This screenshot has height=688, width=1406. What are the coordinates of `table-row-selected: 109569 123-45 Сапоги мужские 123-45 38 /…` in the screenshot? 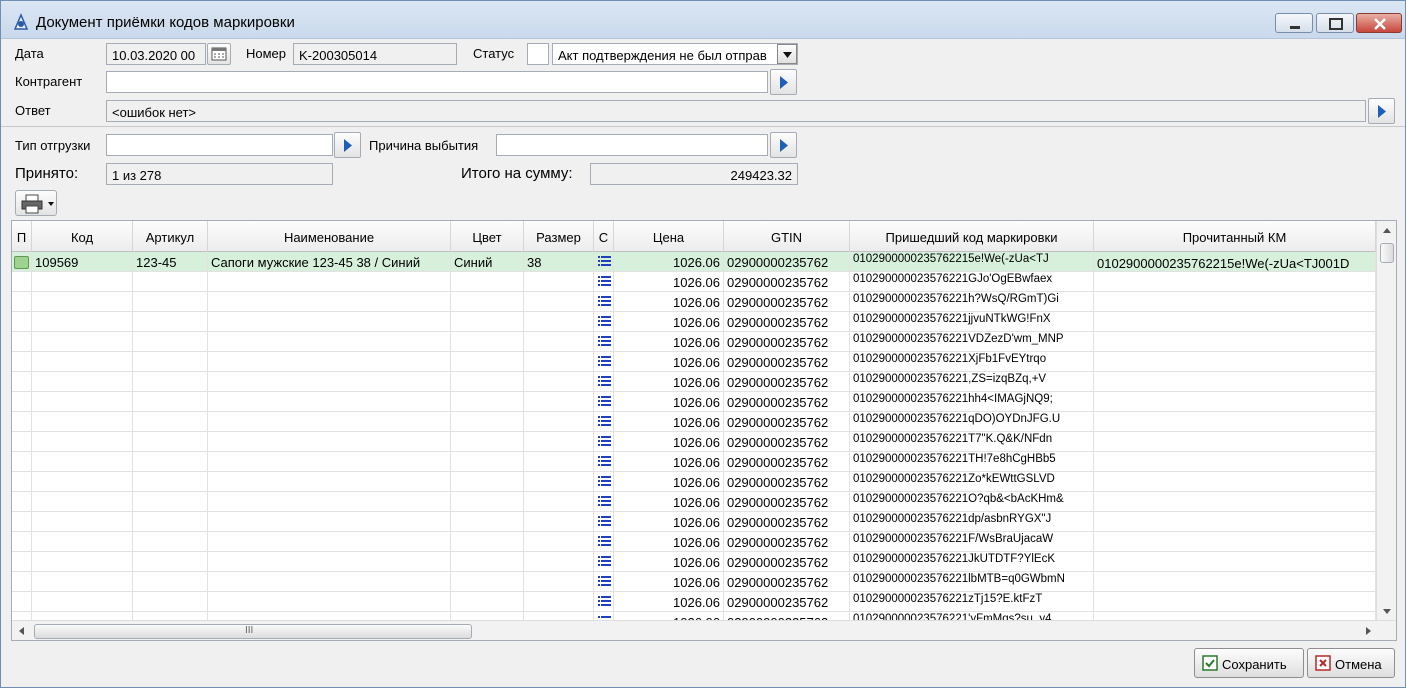 It's located at (694, 262).